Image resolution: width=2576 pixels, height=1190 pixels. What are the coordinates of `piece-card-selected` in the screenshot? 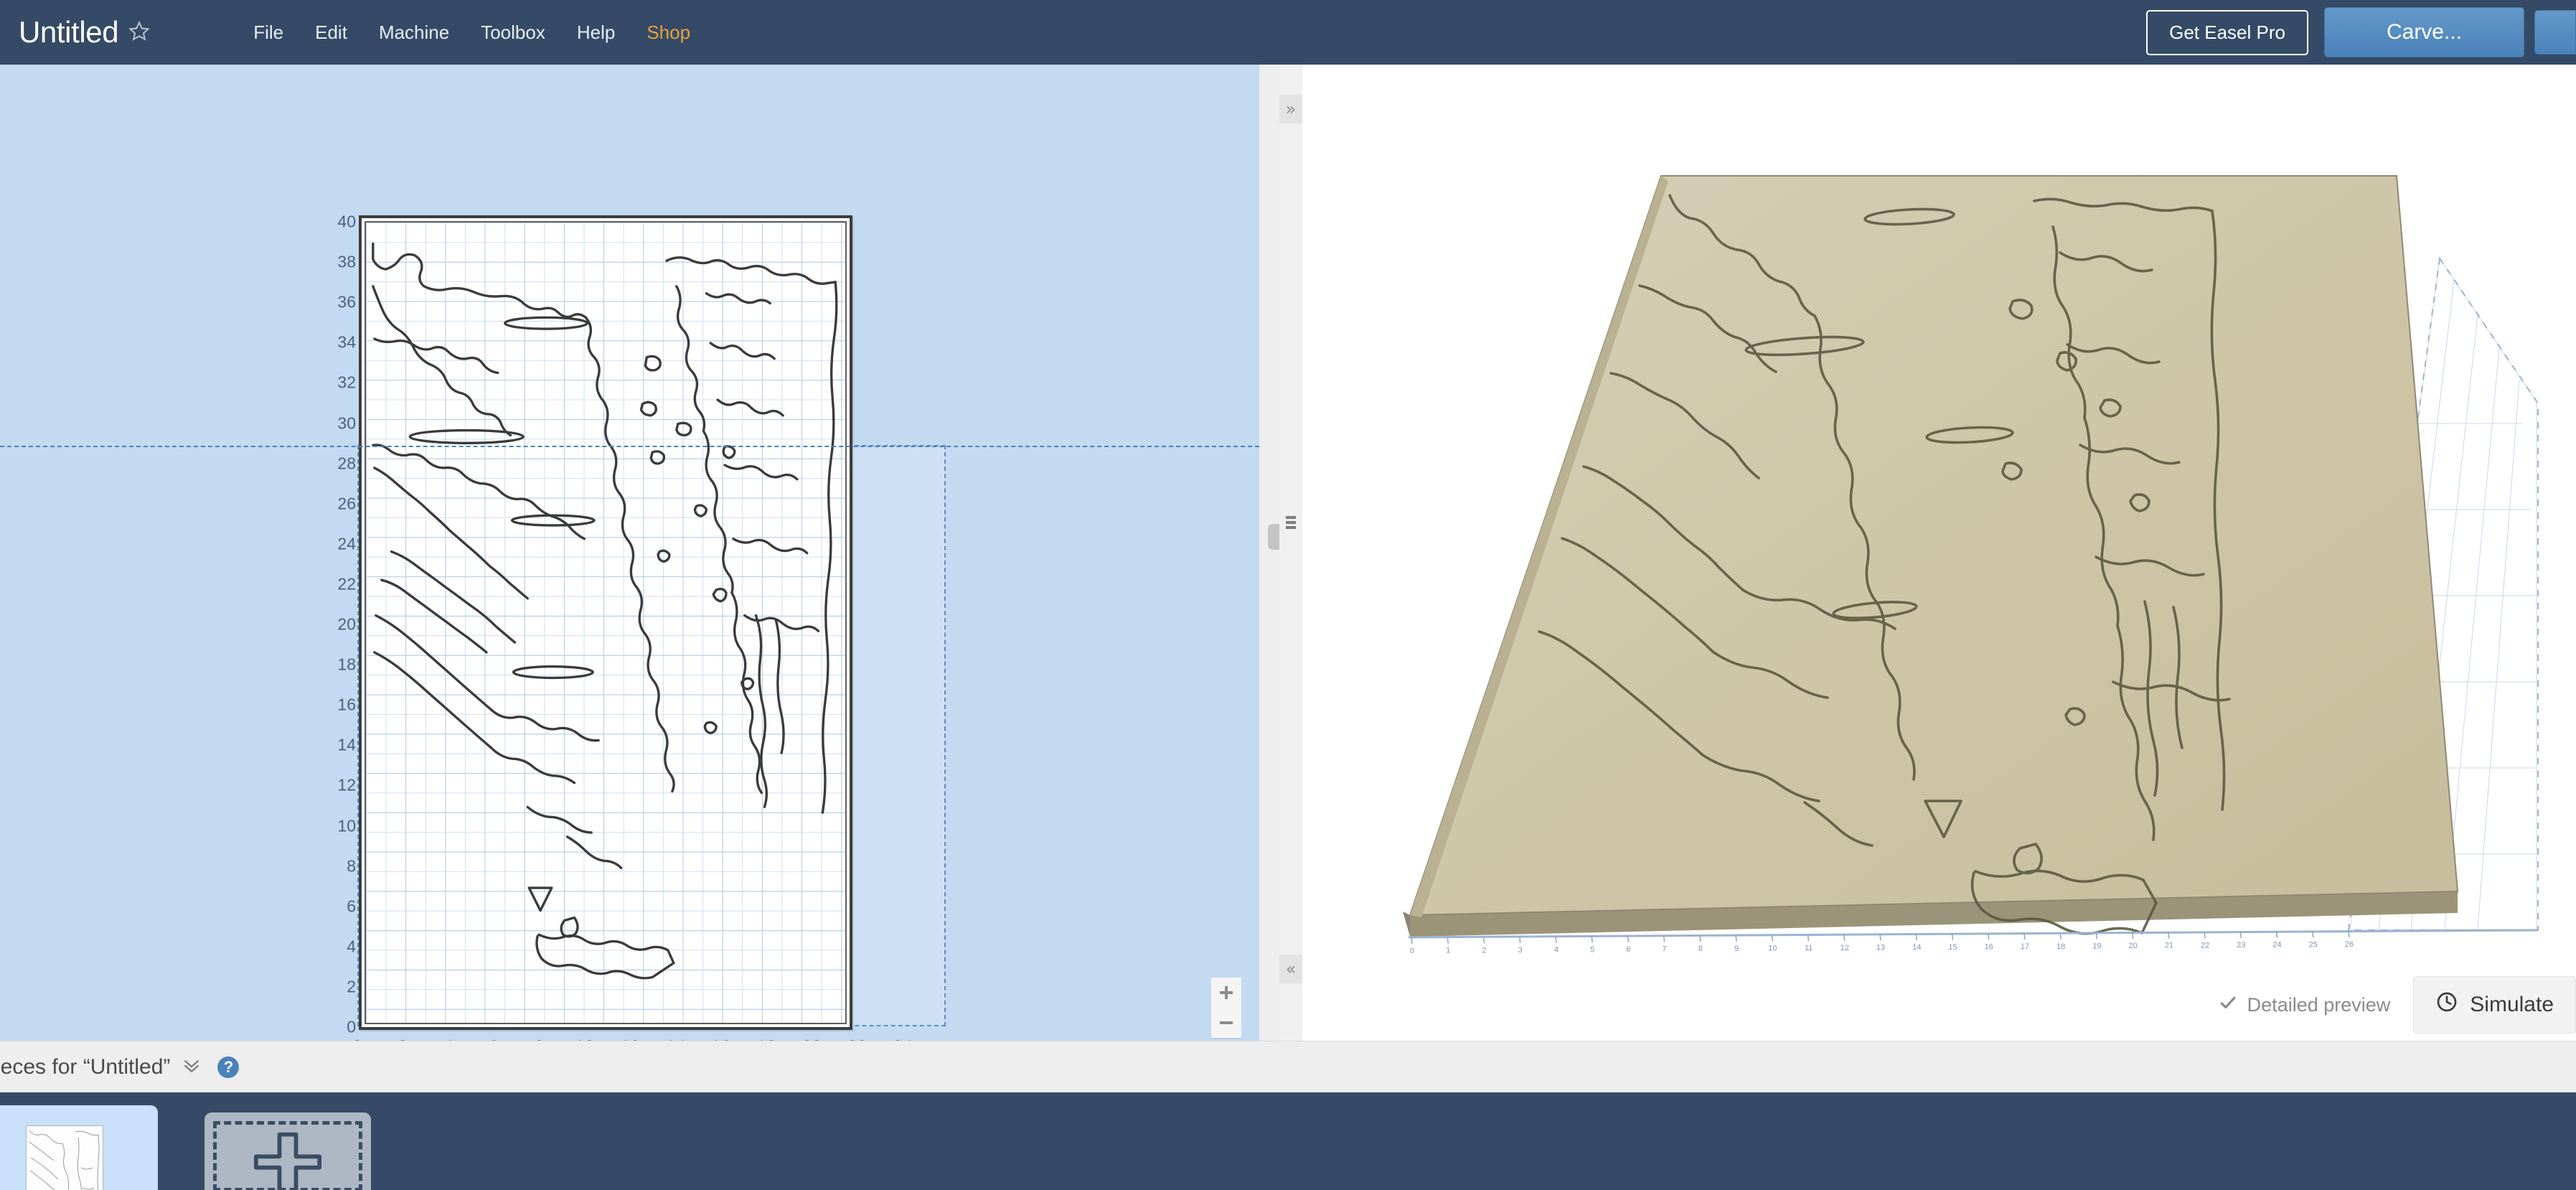 It's located at (79, 1147).